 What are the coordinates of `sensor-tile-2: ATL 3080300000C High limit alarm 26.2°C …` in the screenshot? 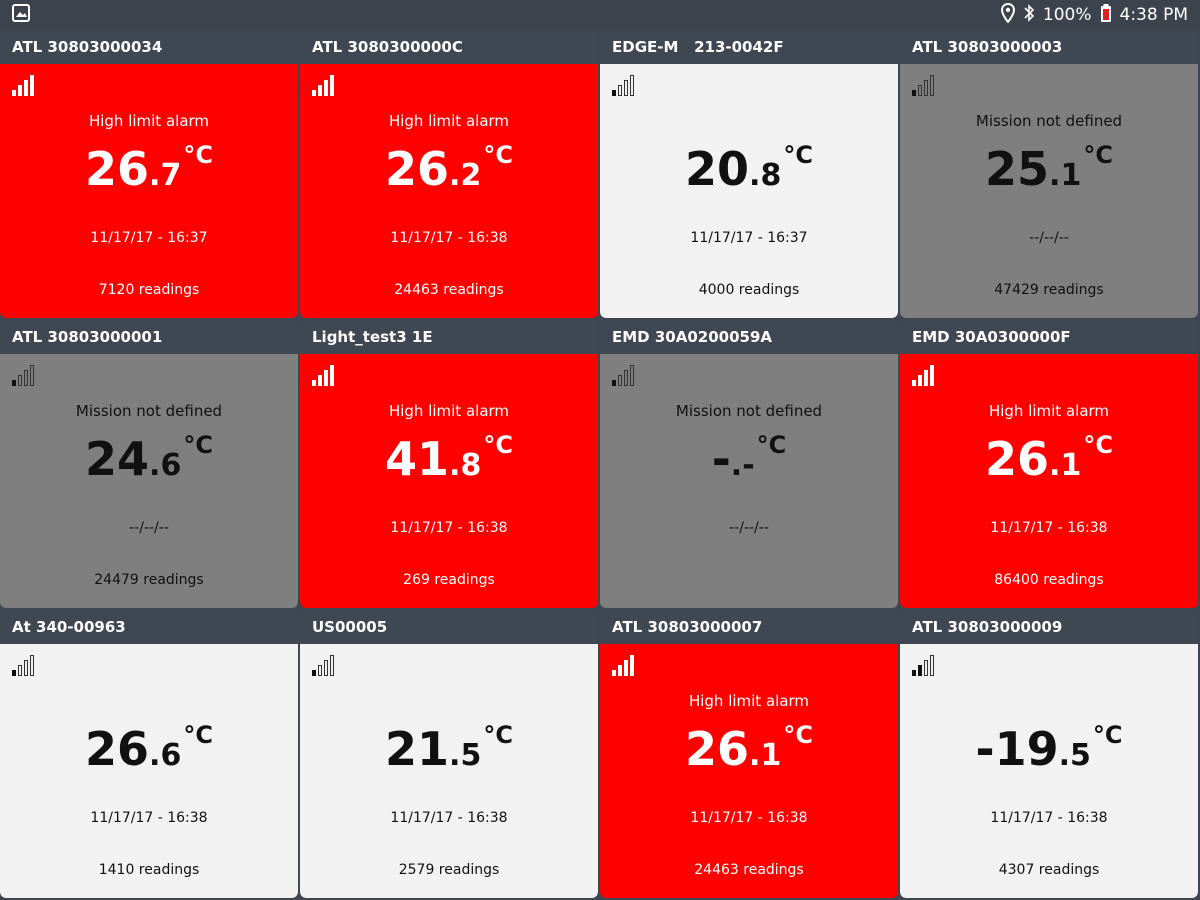 It's located at (449, 174).